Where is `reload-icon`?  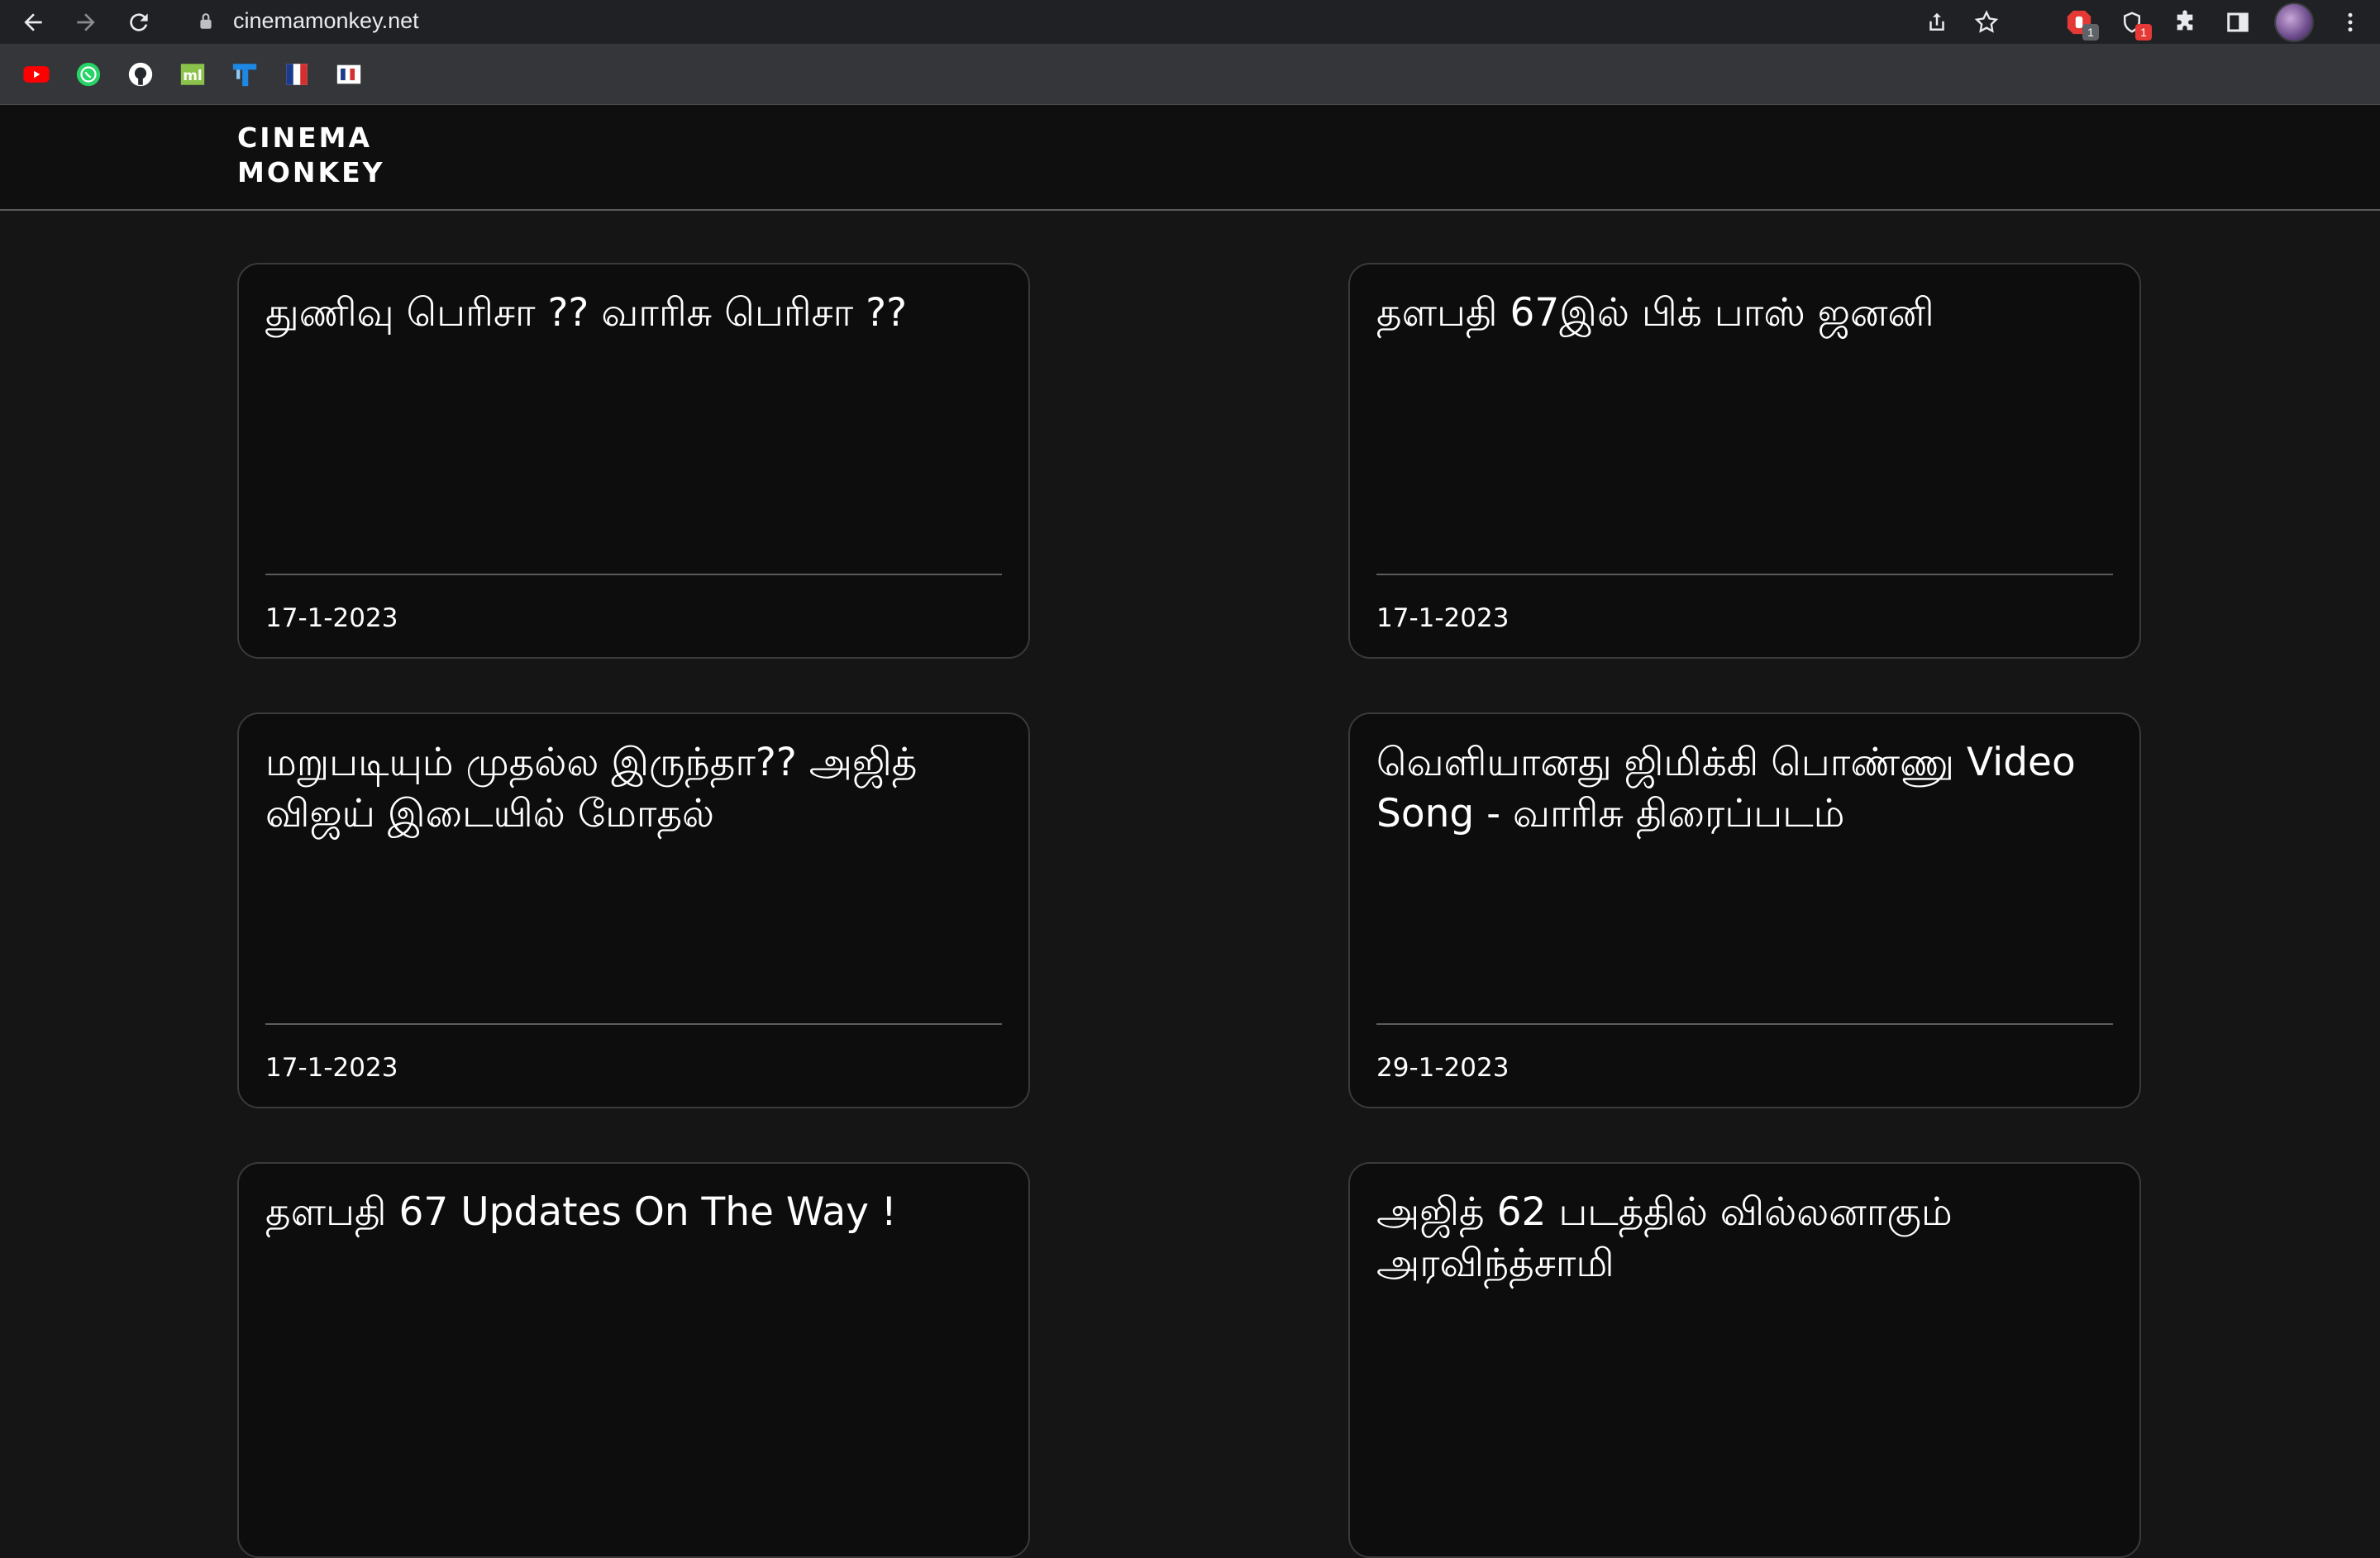 reload-icon is located at coordinates (139, 21).